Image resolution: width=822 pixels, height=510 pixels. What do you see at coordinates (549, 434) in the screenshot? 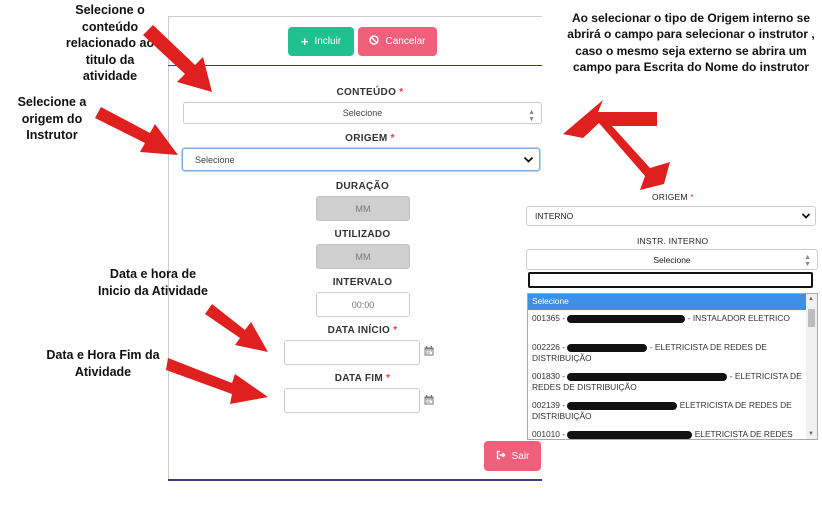
I see `option-code: 001010 -` at bounding box center [549, 434].